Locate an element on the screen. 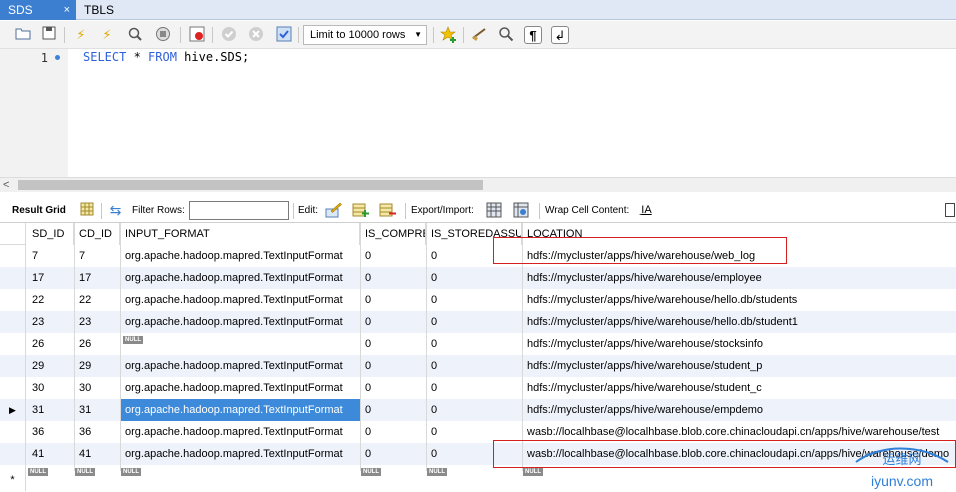 This screenshot has width=956, height=492. insert-row-icon is located at coordinates (360, 210).